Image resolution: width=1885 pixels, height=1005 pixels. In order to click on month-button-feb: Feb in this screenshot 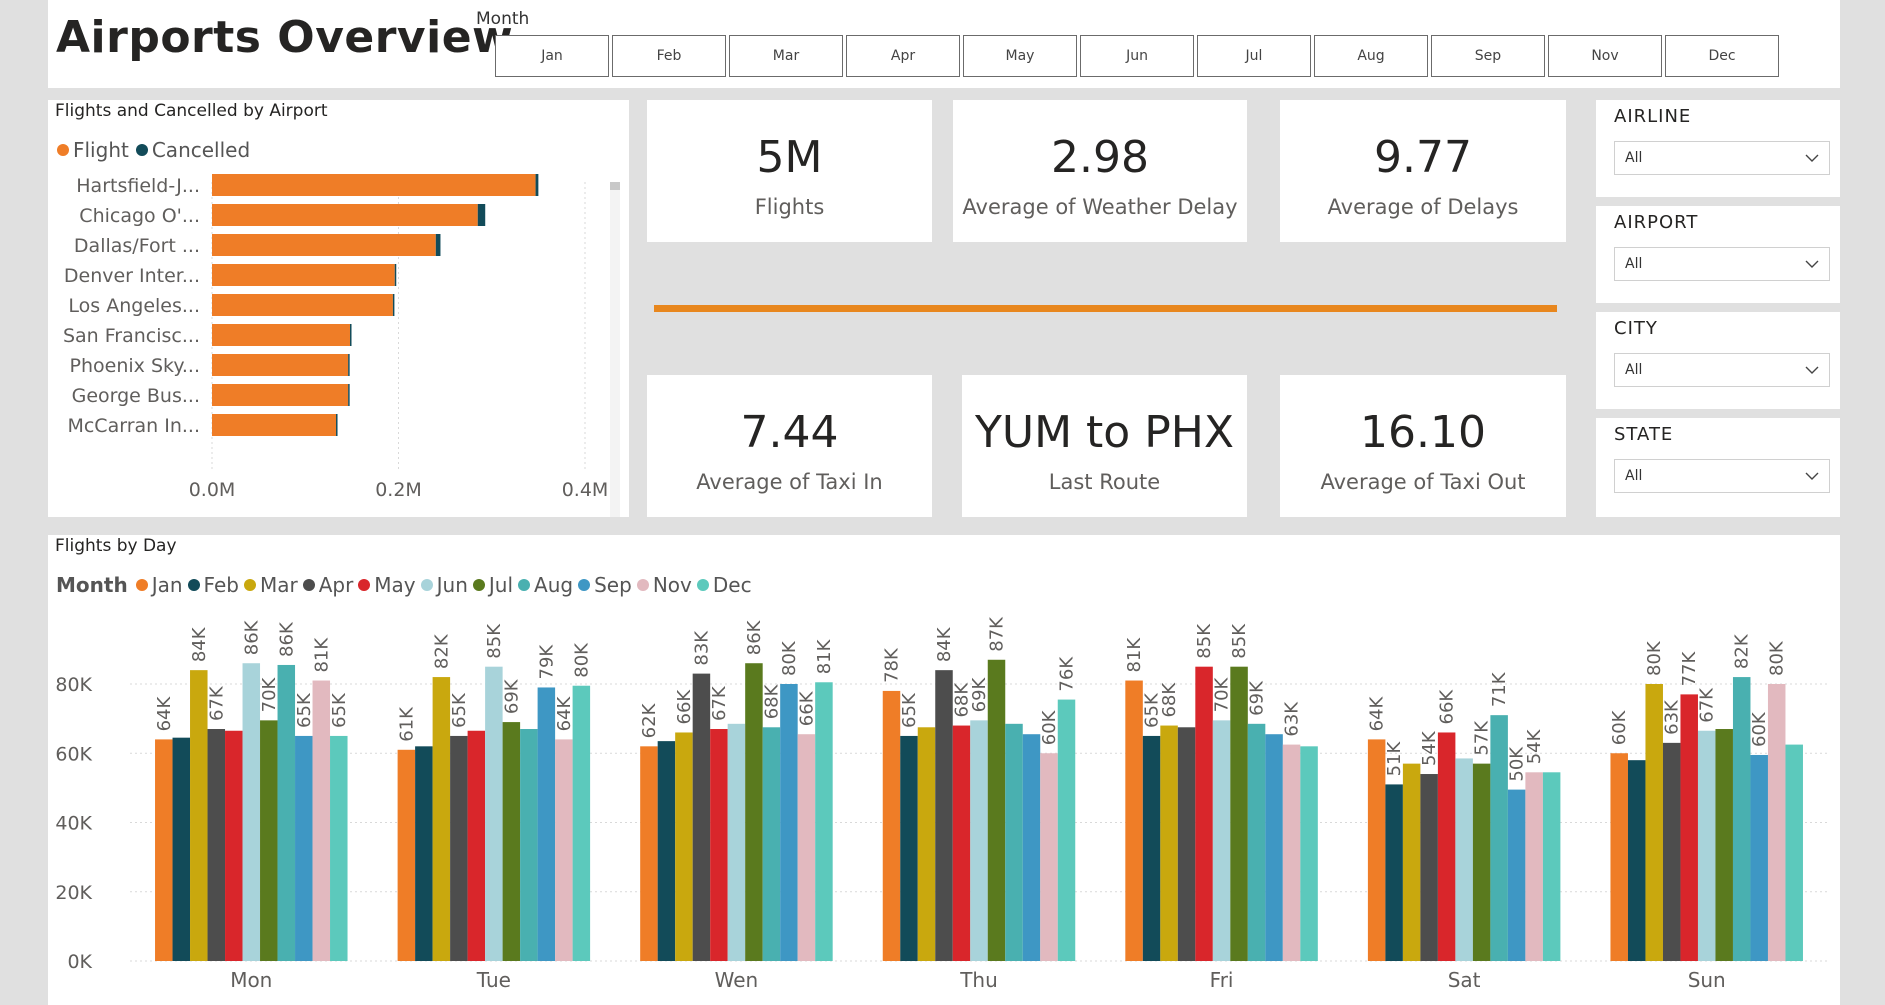, I will do `click(669, 56)`.